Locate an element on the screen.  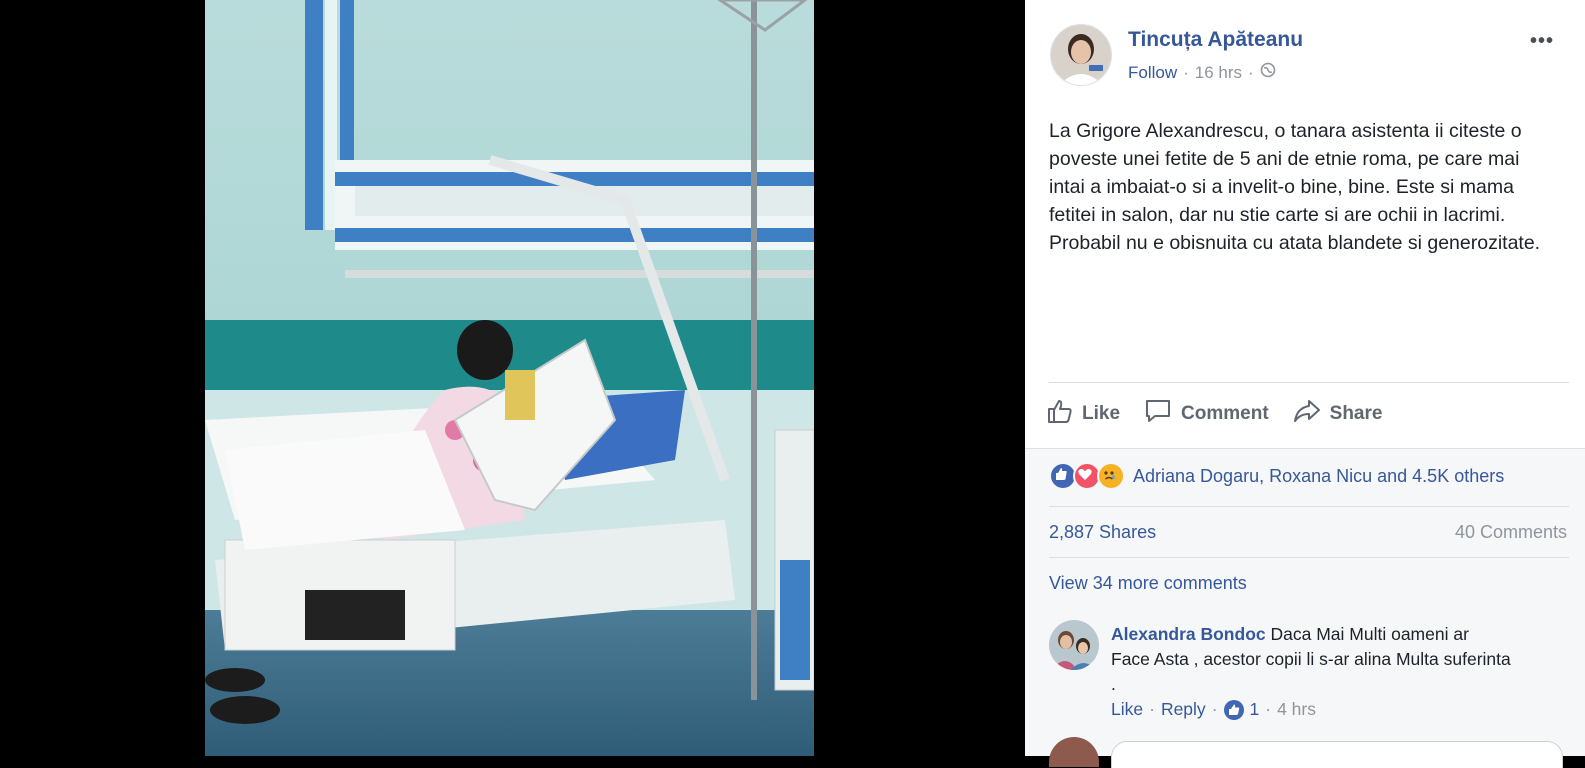
commenter-name: Alexandra Bondoc is located at coordinates (1188, 634).